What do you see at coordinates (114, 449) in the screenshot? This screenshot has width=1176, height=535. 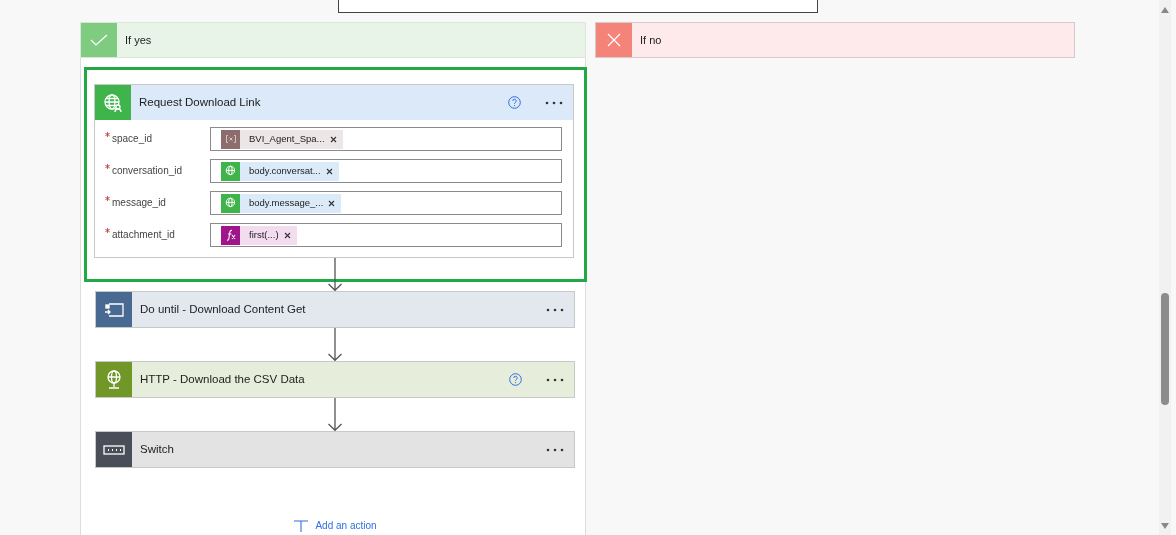 I see `switch-icon` at bounding box center [114, 449].